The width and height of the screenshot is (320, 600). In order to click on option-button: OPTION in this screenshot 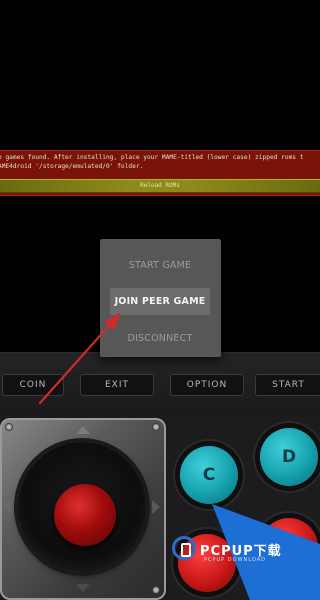, I will do `click(207, 385)`.